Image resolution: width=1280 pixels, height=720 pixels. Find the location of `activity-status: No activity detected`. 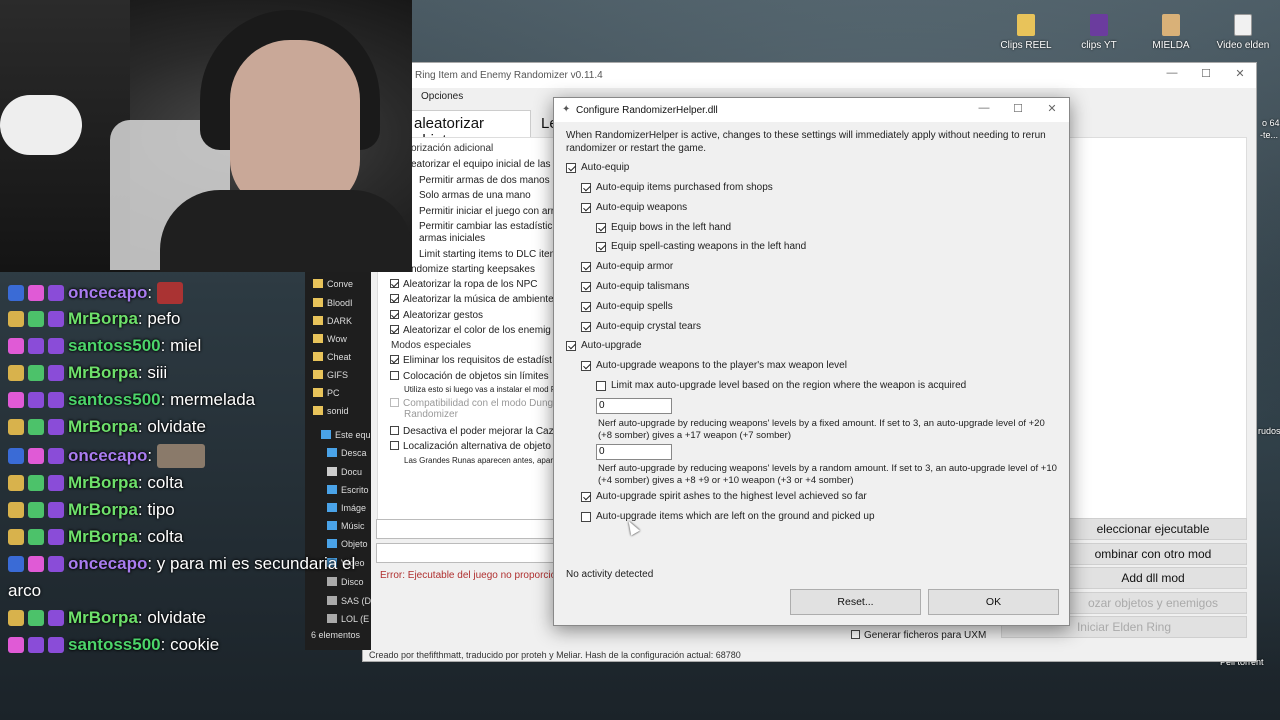

activity-status: No activity detected is located at coordinates (610, 574).